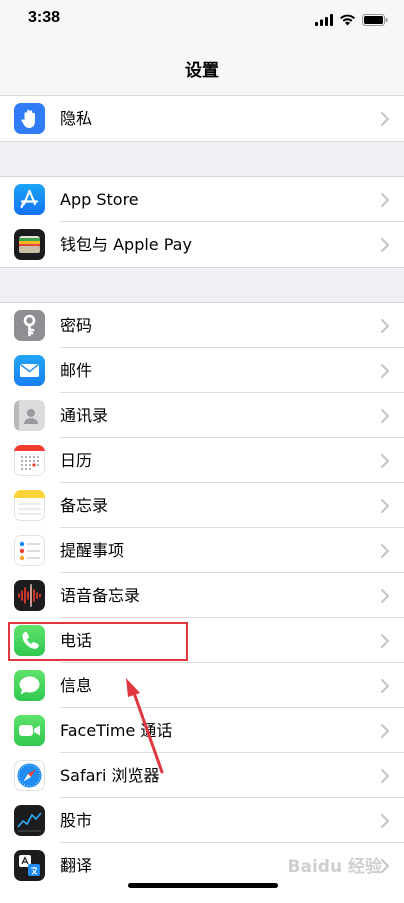  I want to click on arrow-annotation-icon, so click(145, 726).